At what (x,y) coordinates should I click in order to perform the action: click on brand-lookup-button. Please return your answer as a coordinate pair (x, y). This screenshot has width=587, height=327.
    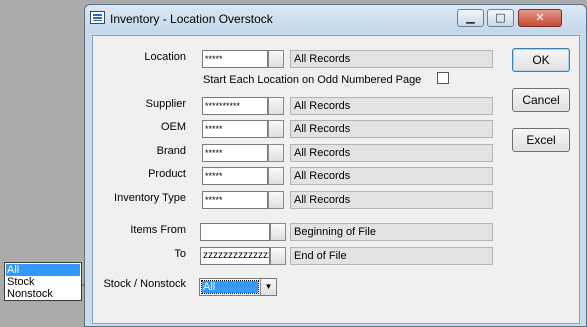
    Looking at the image, I should click on (276, 153).